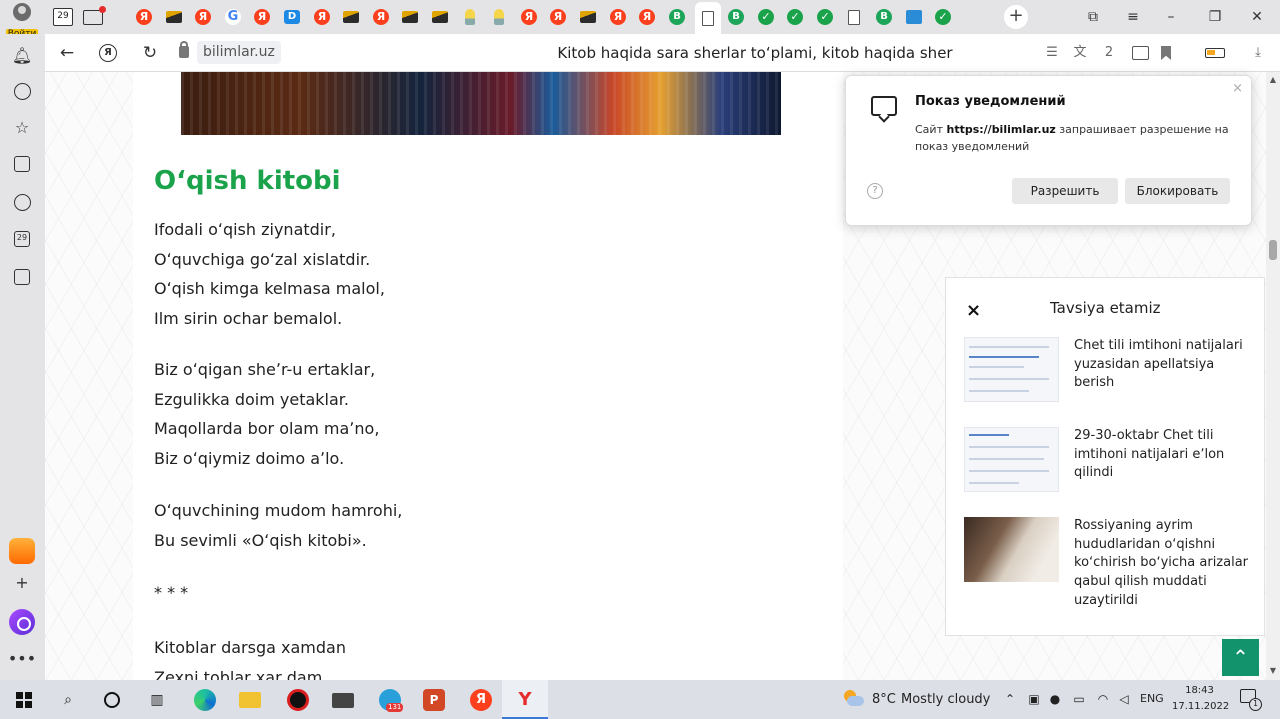  What do you see at coordinates (1273, 670) in the screenshot?
I see `scroll-down-arrow: ▼` at bounding box center [1273, 670].